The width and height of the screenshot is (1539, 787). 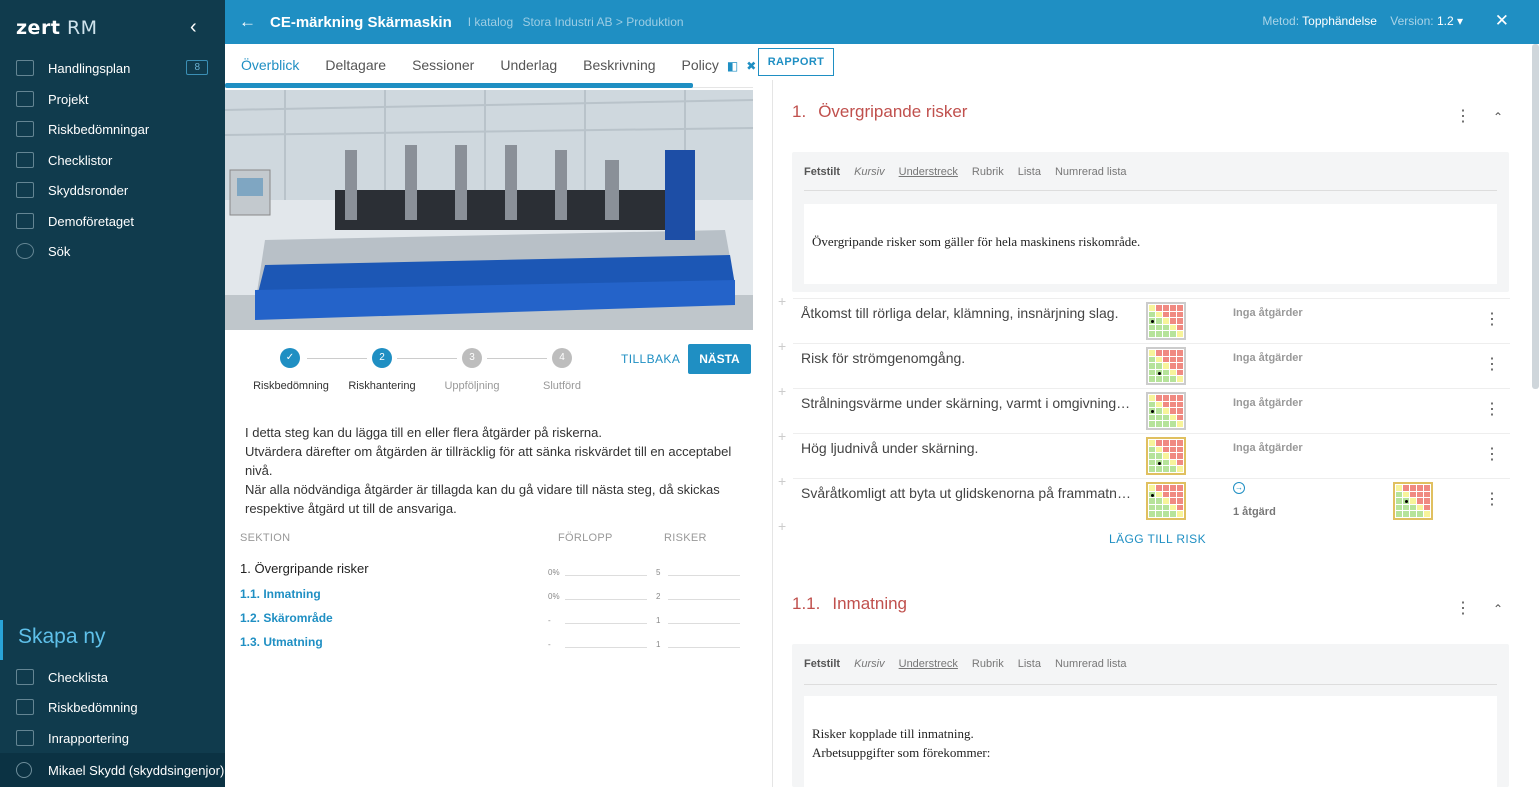 I want to click on scrollbar, so click(x=1535, y=216).